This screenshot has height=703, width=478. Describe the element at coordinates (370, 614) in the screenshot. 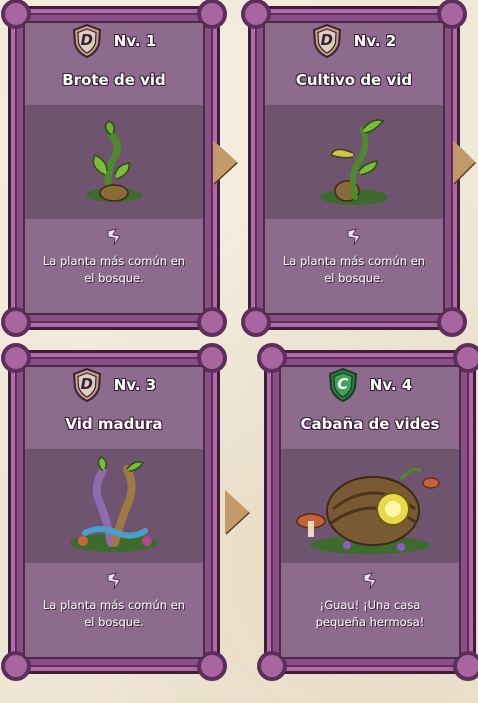

I see `card-description: ¡Guau! ¡Una casa pequeña hermosa!` at that location.